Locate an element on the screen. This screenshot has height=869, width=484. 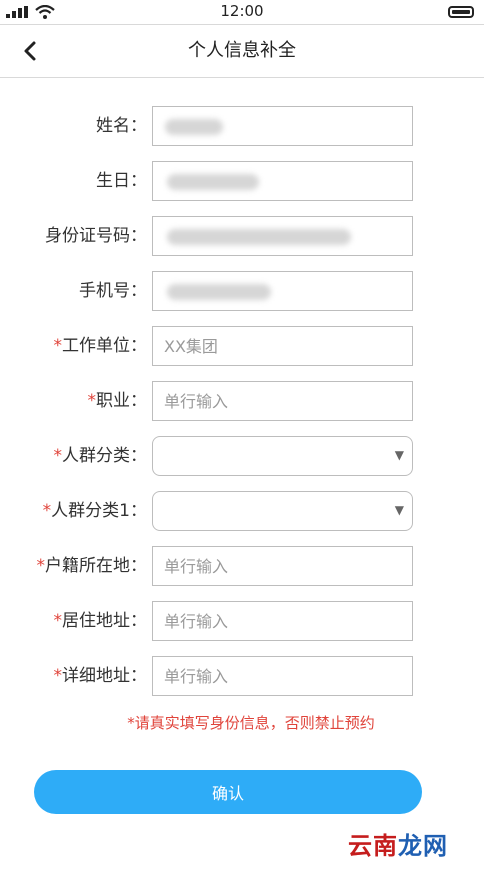
field-label: *详细地址： is located at coordinates (101, 676).